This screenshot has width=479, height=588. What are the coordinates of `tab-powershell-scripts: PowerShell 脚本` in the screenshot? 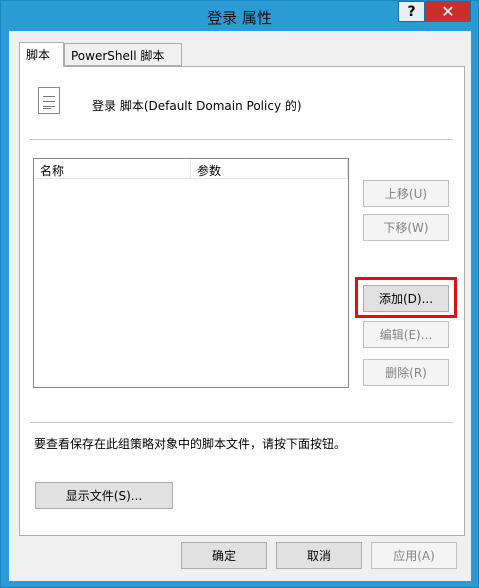 It's located at (123, 54).